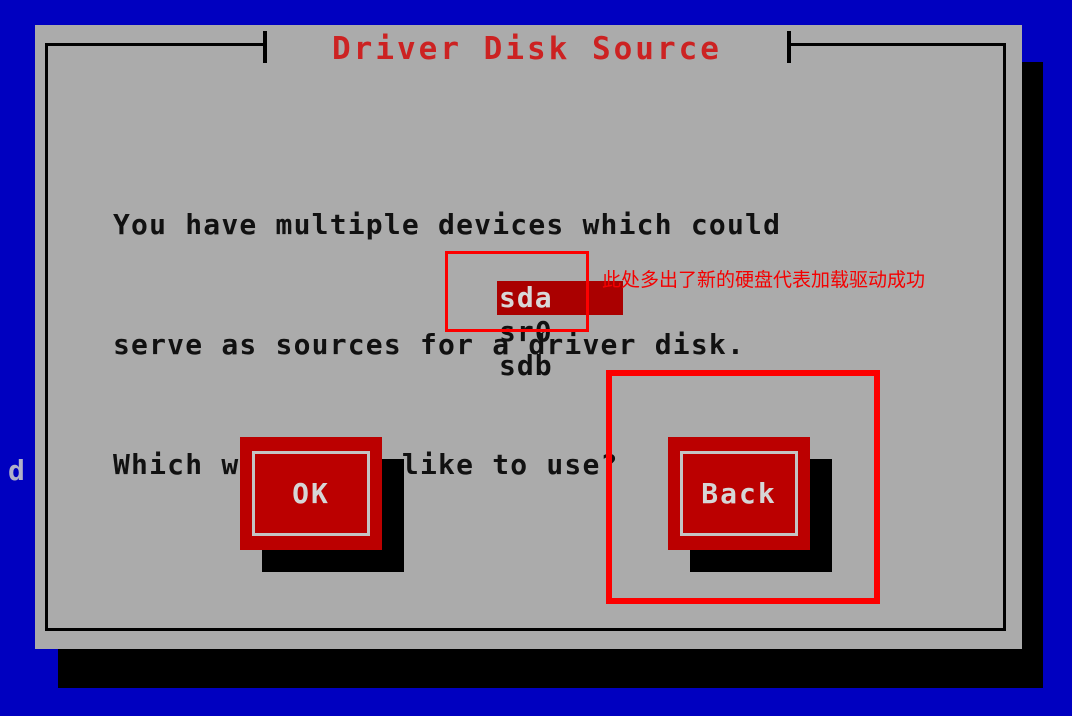 The height and width of the screenshot is (716, 1072). I want to click on annotation-box-back-button, so click(743, 487).